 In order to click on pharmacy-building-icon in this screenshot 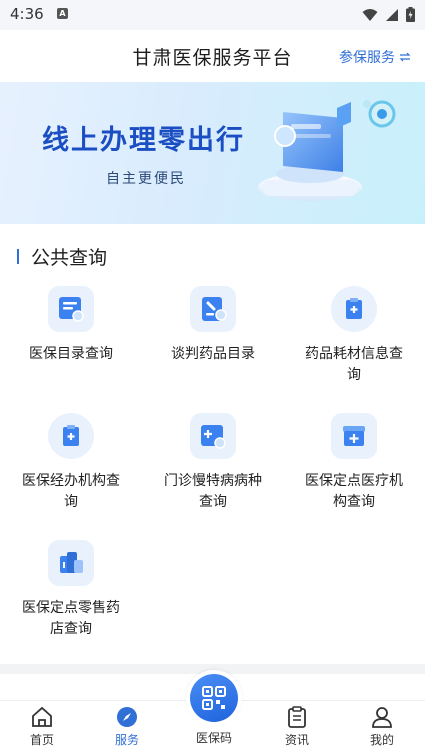, I will do `click(71, 563)`.